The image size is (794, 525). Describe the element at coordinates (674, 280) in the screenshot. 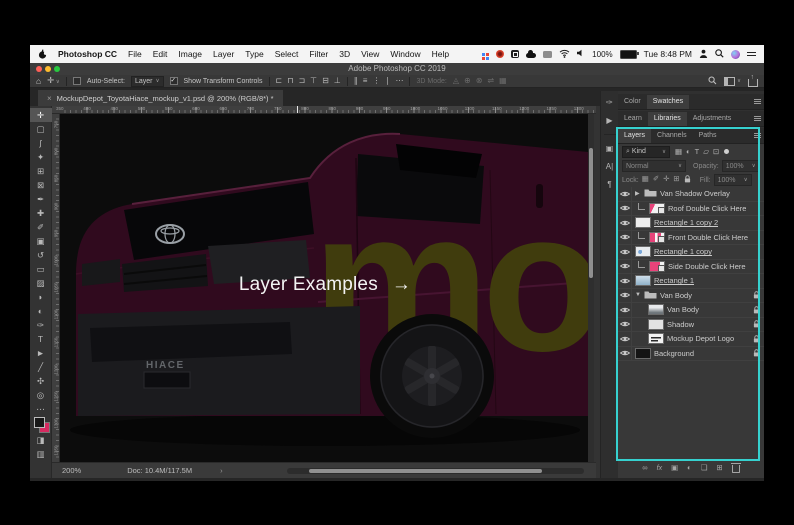

I see `layer-name: Rectangle 1` at that location.